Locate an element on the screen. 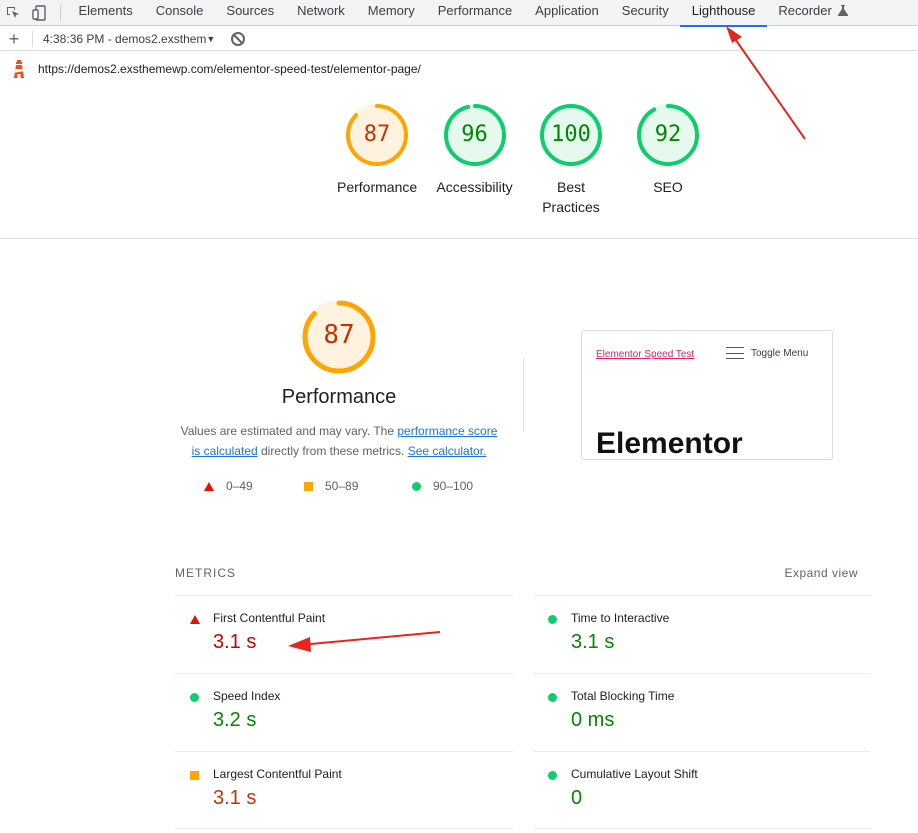 This screenshot has width=918, height=833. metric-value: 0 ms is located at coordinates (593, 720).